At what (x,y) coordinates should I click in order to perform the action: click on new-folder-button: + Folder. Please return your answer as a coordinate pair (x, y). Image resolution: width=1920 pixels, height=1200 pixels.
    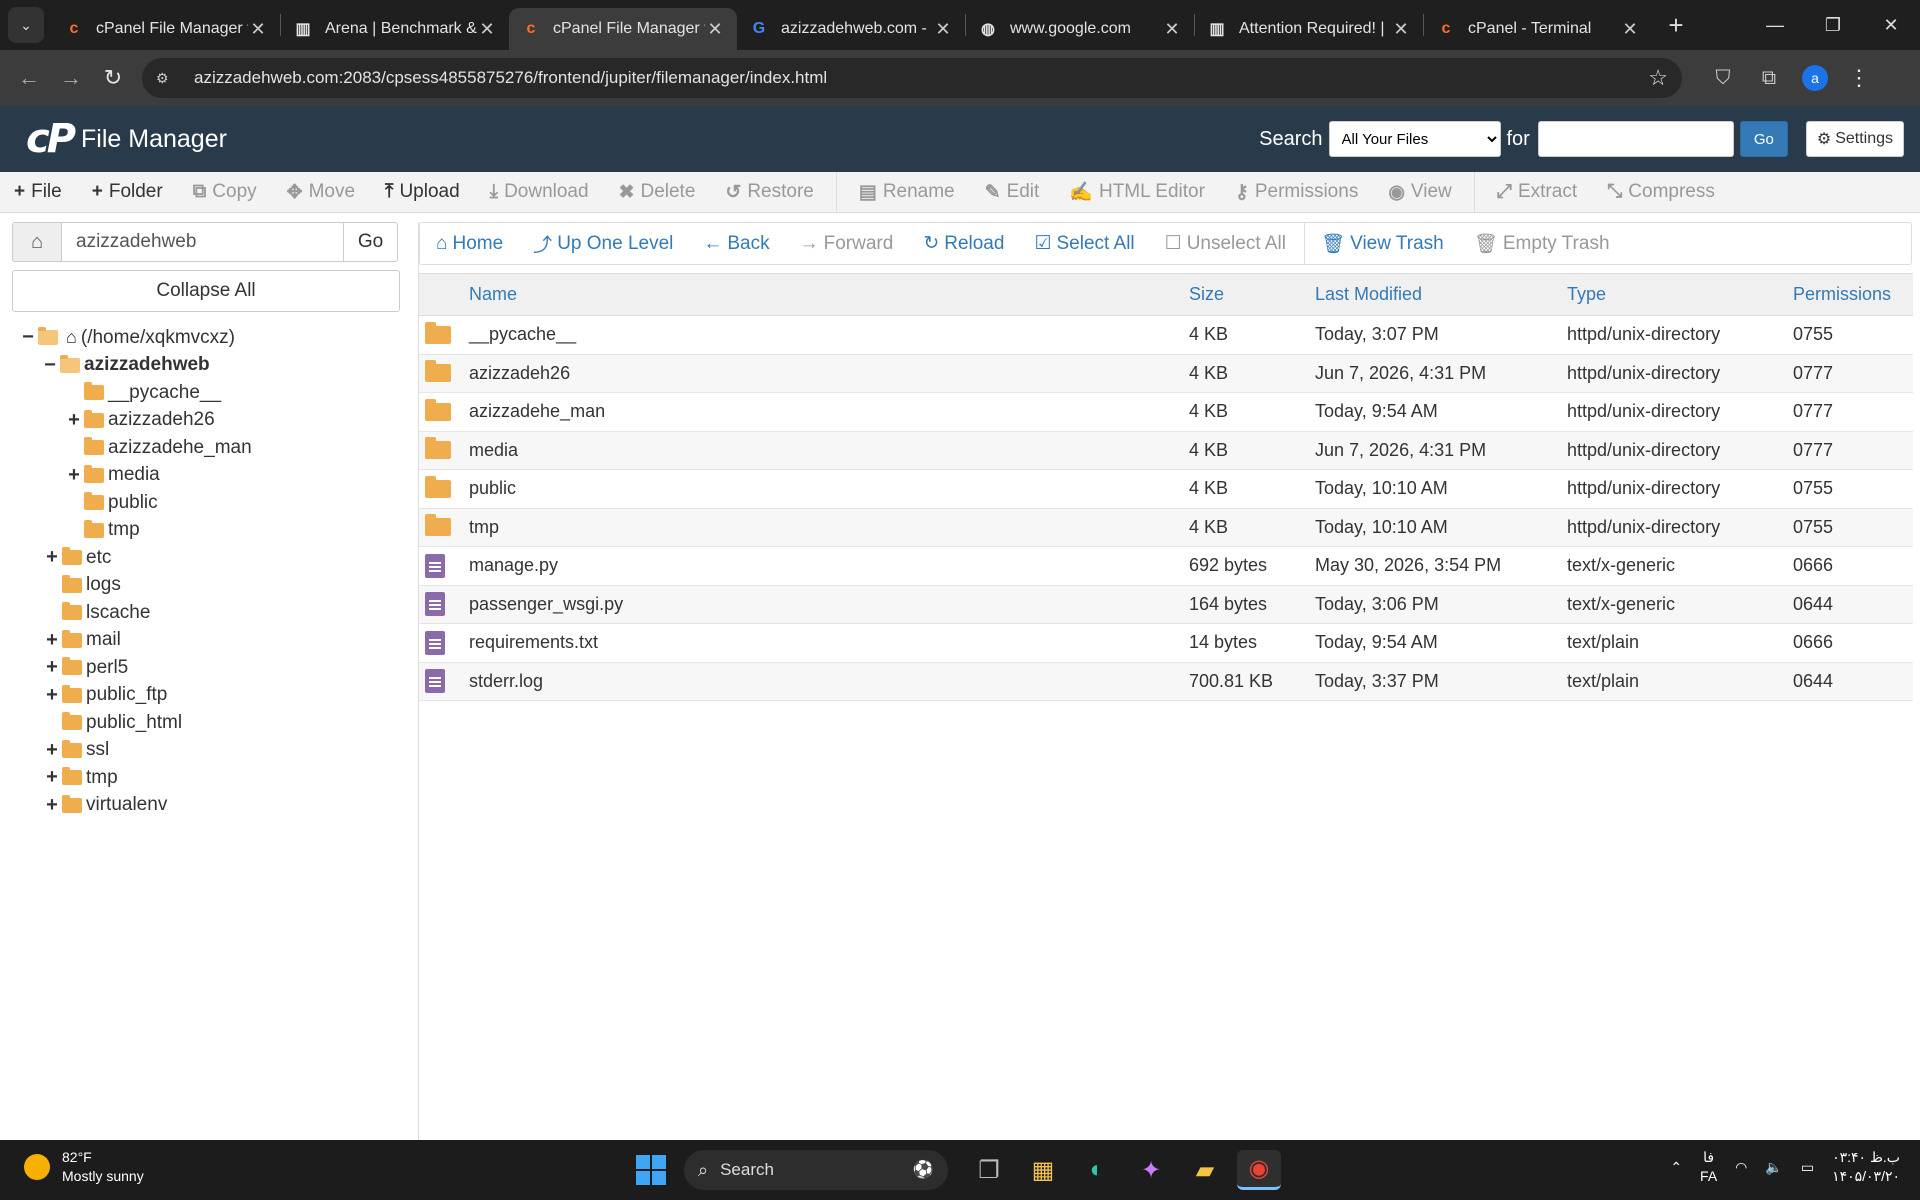
    Looking at the image, I should click on (127, 192).